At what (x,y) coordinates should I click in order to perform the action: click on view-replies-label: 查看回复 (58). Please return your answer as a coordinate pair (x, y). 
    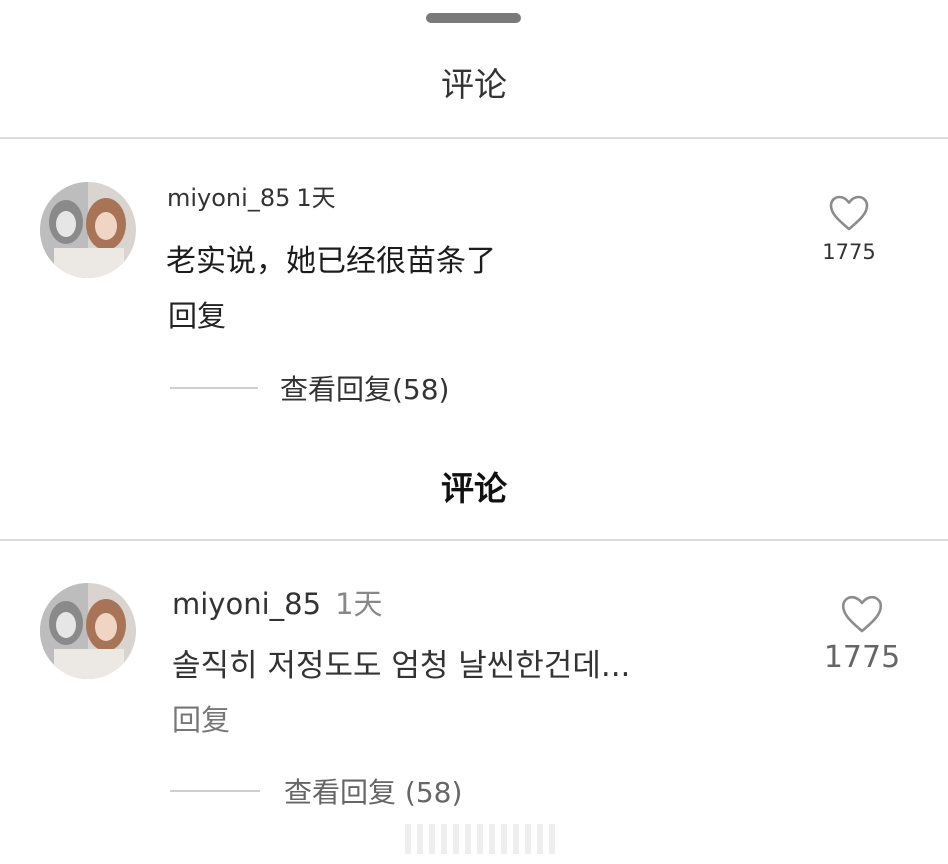
    Looking at the image, I should click on (373, 792).